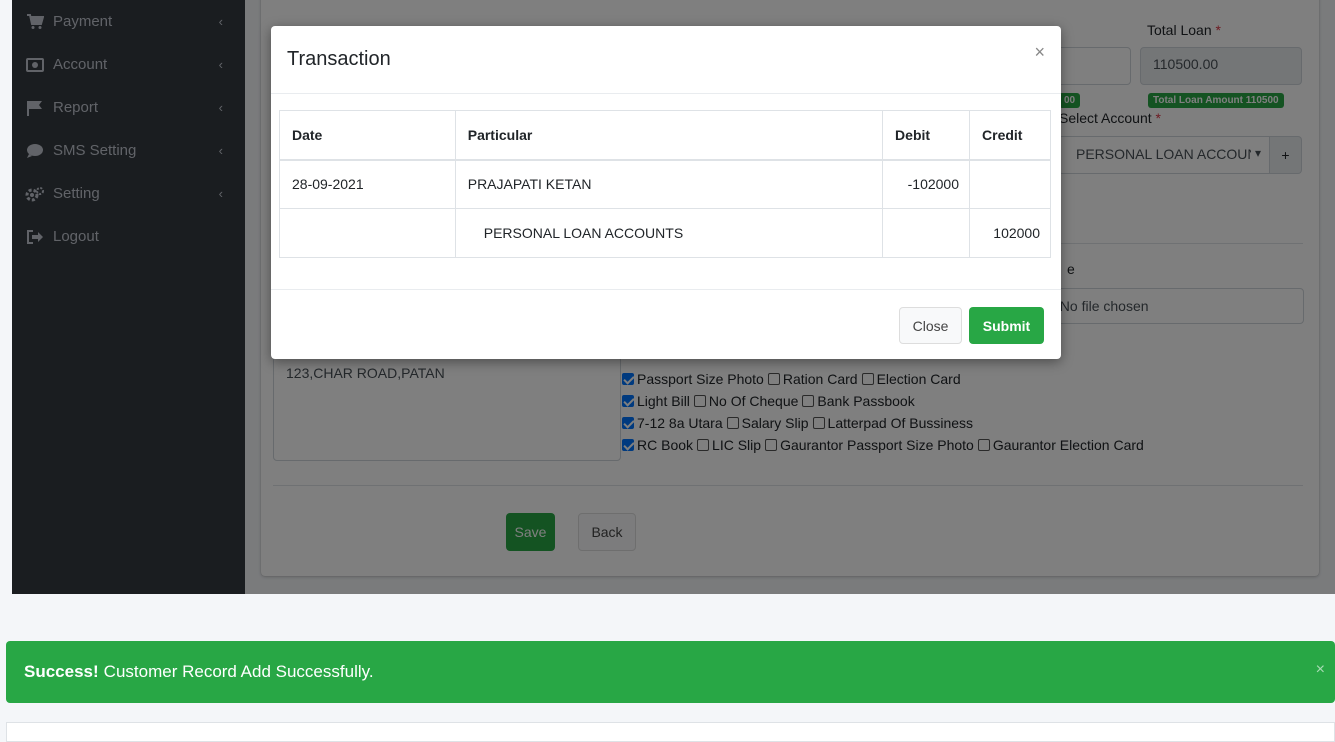 This screenshot has height=742, width=1335. What do you see at coordinates (930, 325) in the screenshot?
I see `close-button: Close` at bounding box center [930, 325].